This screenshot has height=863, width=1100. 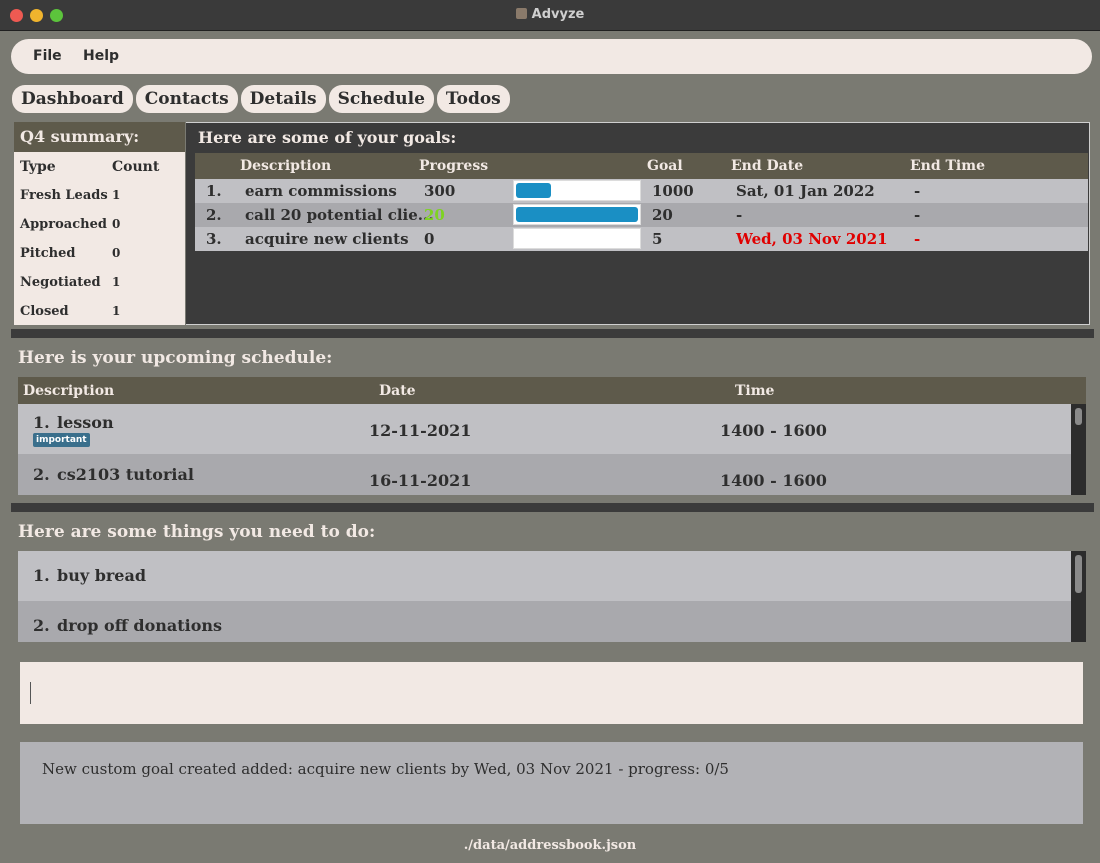 I want to click on todo-item-description: buy bread, so click(x=102, y=575).